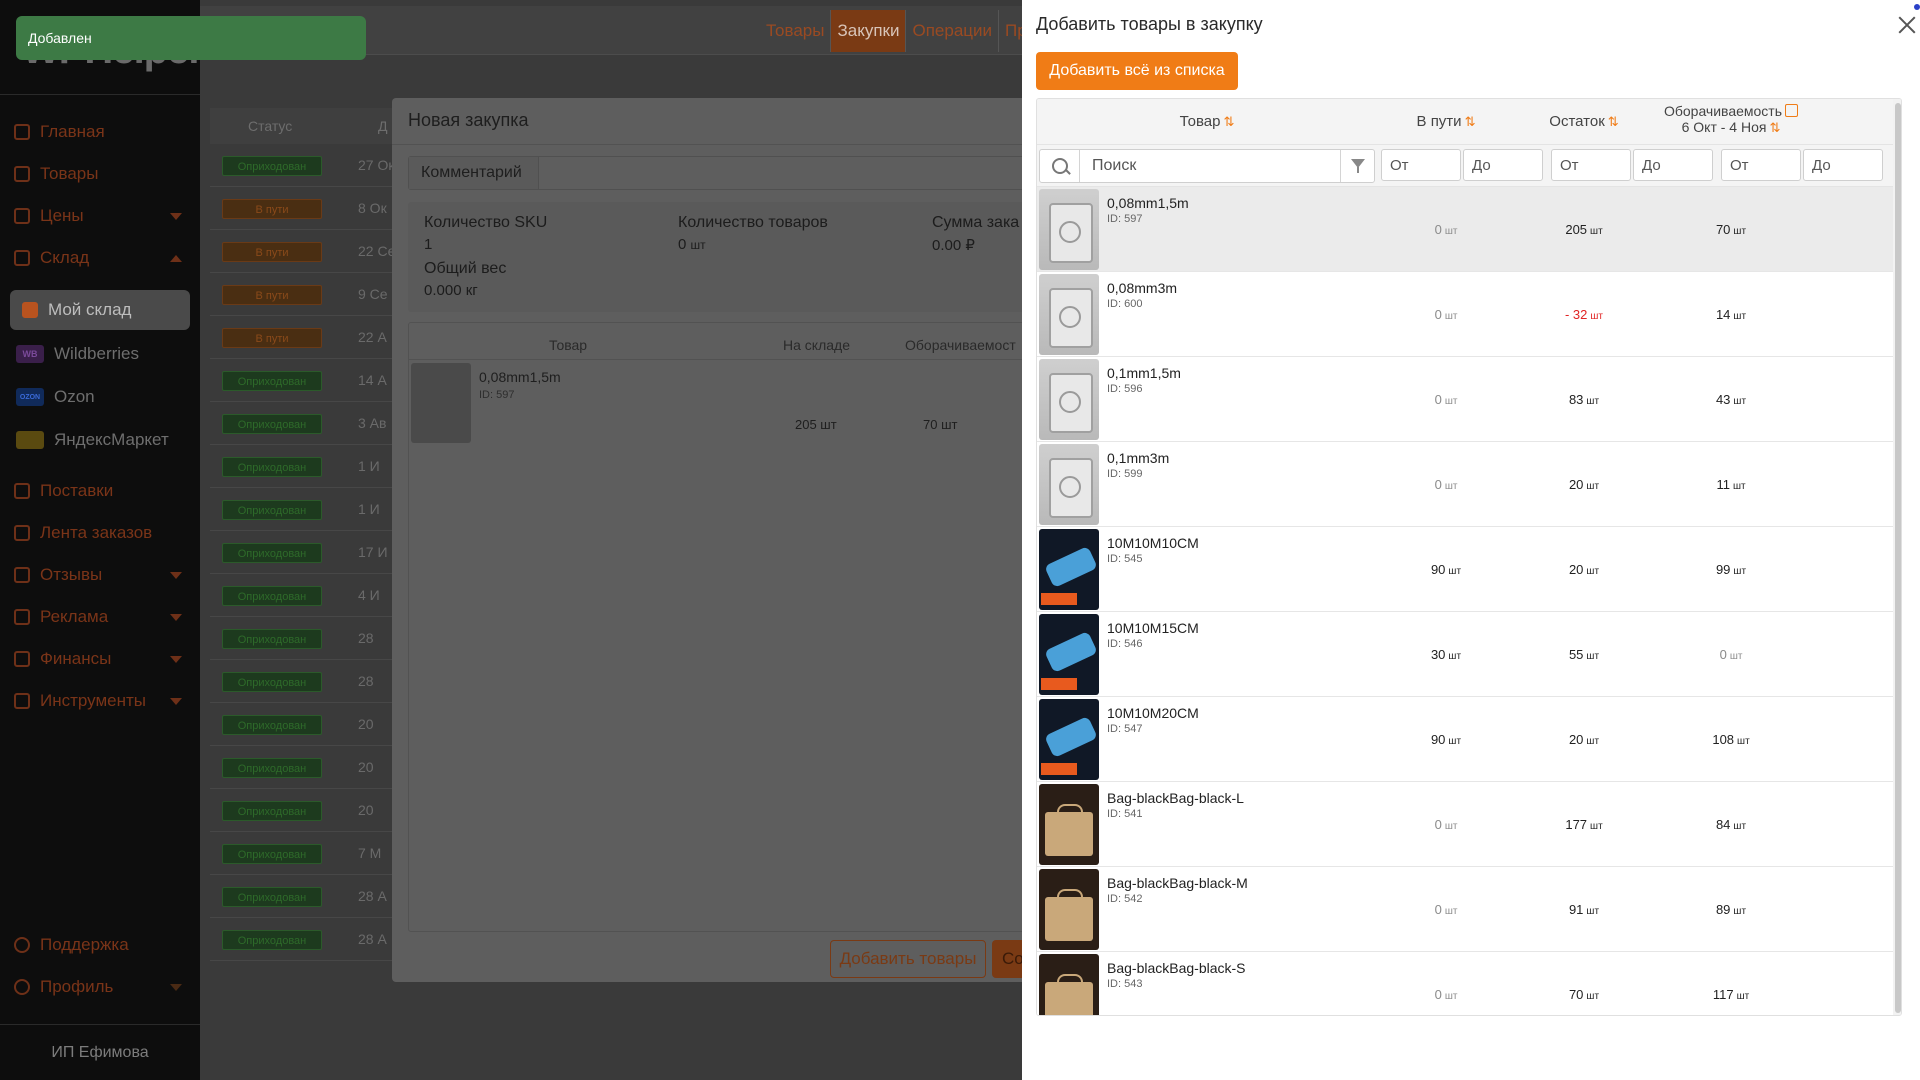 This screenshot has width=1920, height=1080. I want to click on product-row: 0,08mm3m ID: 600 0 шт - 32 шт 14 шт, so click(1465, 314).